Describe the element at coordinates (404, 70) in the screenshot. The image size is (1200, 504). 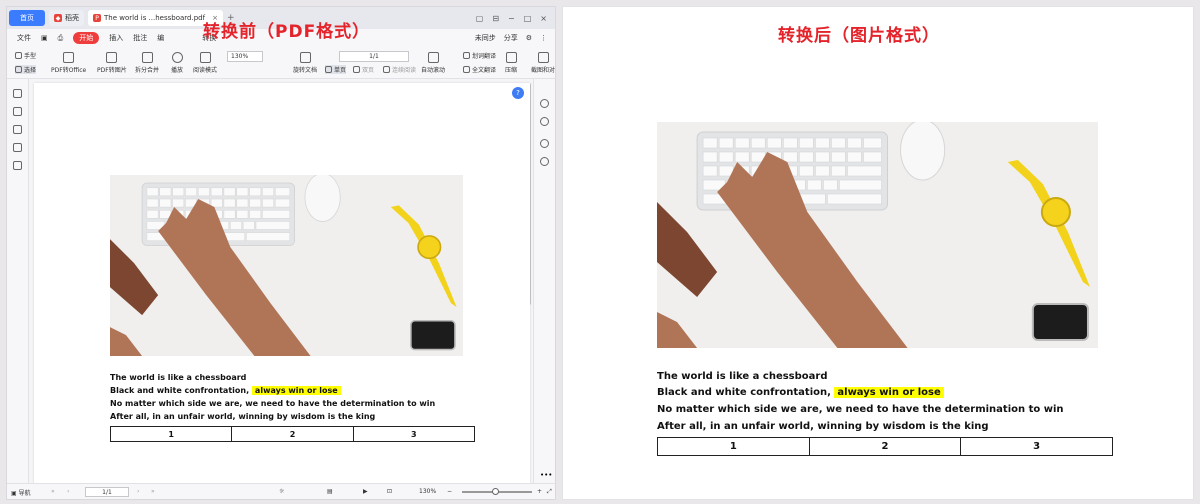
I see `continuous-read-label: 连续阅读` at that location.